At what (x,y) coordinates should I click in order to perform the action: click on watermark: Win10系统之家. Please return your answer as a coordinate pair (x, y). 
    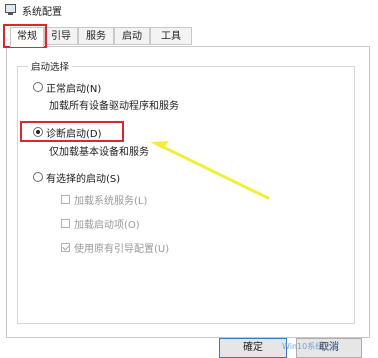
    Looking at the image, I should click on (311, 346).